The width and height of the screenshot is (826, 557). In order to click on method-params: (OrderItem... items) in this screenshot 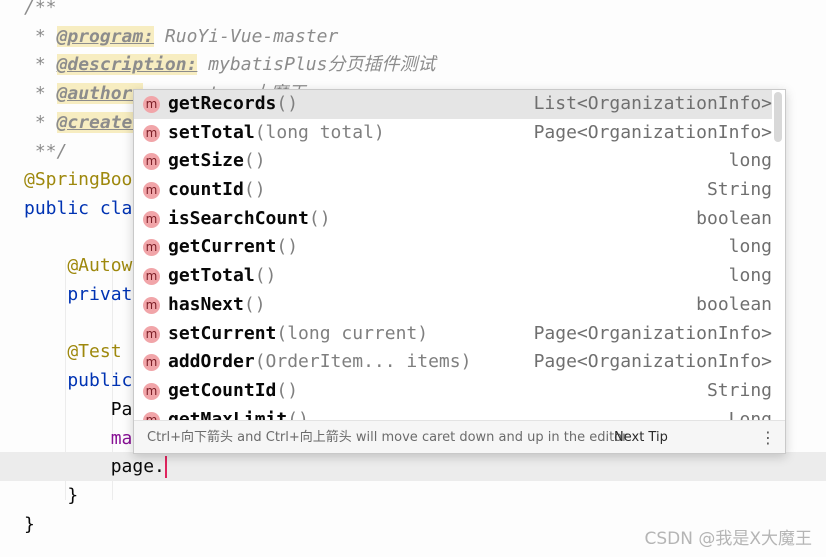, I will do `click(363, 362)`.